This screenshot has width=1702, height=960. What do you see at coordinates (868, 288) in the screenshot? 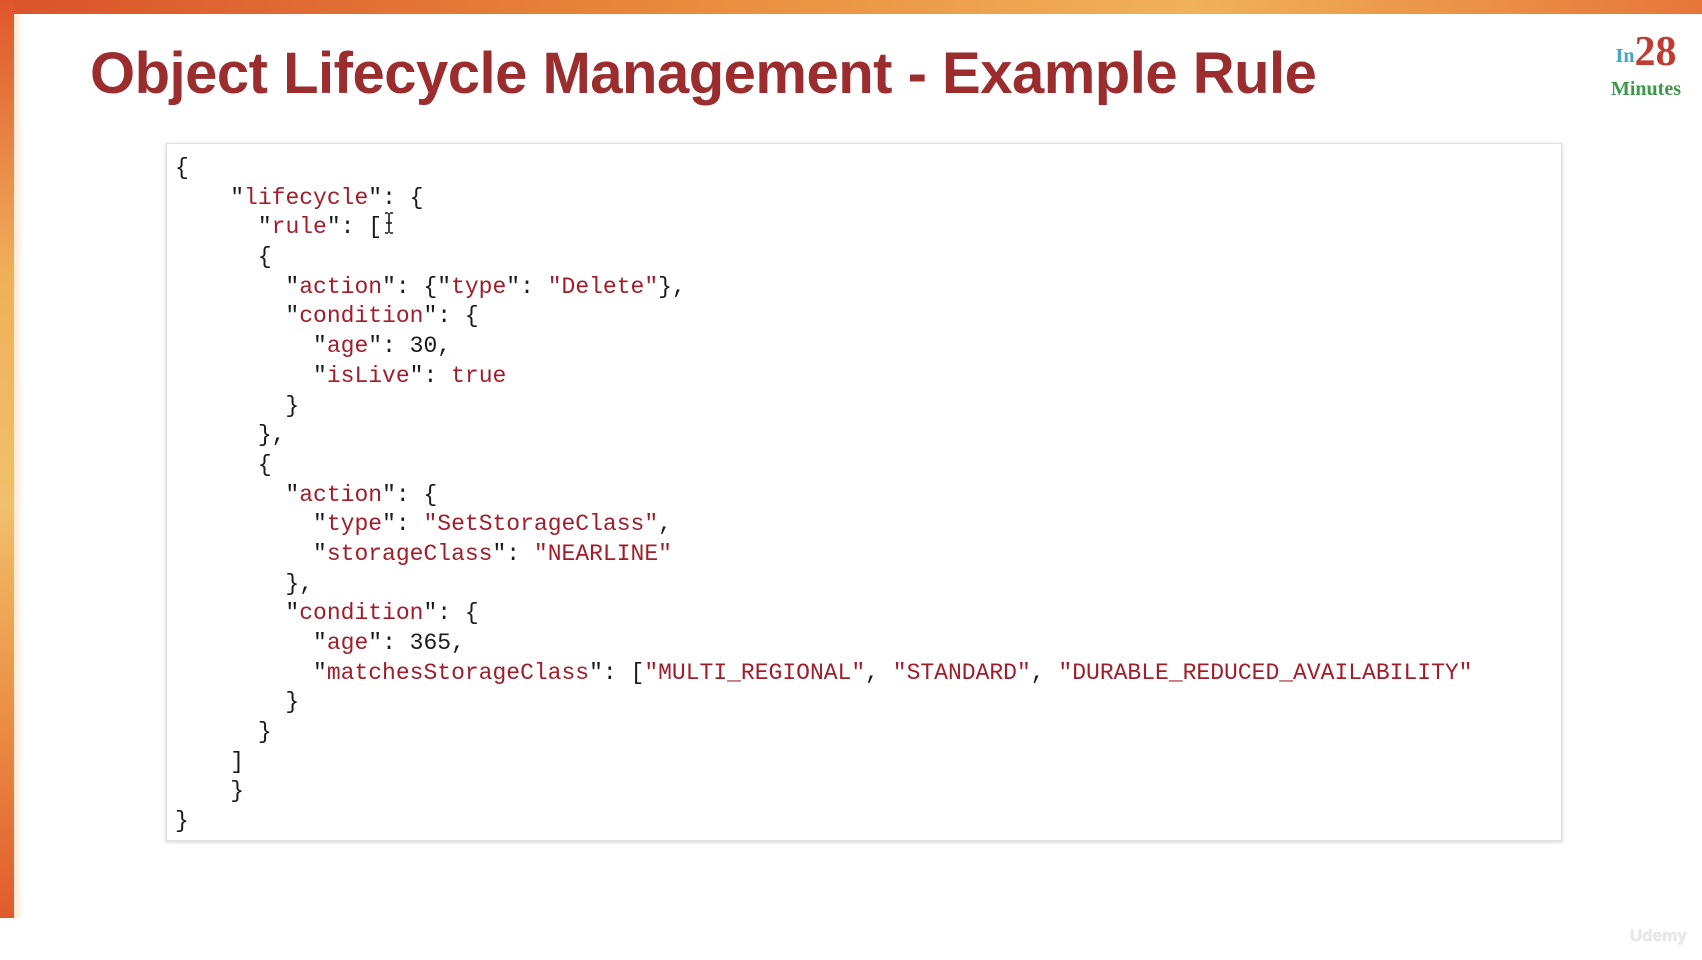
I see `code-line: "action": {"type": "Delete"},` at bounding box center [868, 288].